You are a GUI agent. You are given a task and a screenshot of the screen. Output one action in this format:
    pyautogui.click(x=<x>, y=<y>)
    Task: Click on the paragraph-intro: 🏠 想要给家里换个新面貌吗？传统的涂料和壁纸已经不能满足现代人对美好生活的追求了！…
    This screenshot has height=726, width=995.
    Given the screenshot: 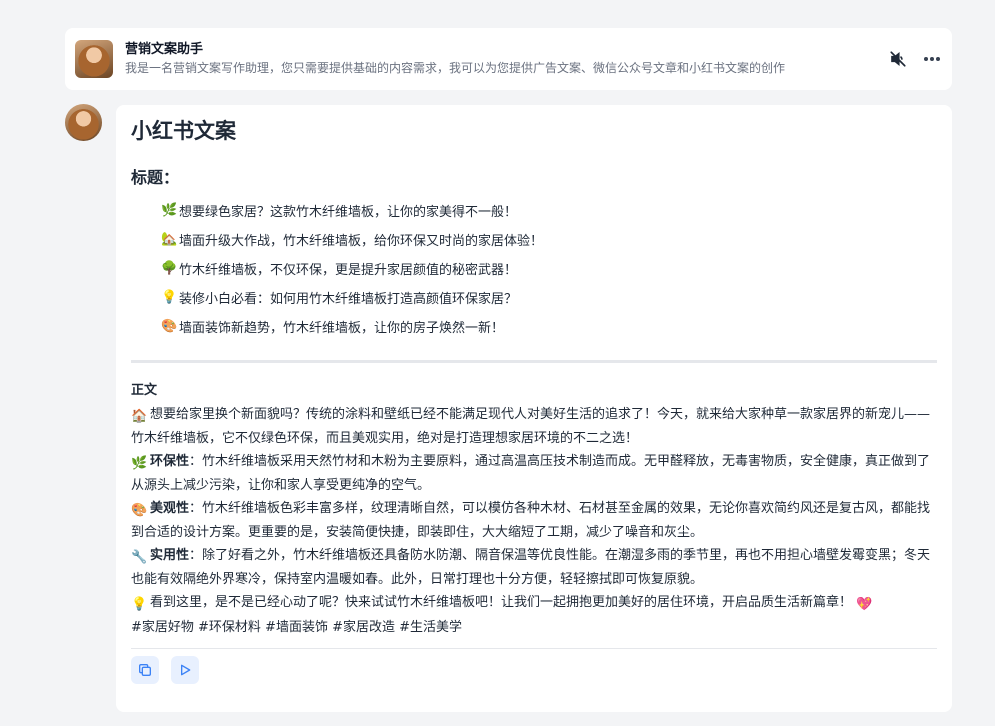 What is the action you would take?
    pyautogui.click(x=531, y=426)
    